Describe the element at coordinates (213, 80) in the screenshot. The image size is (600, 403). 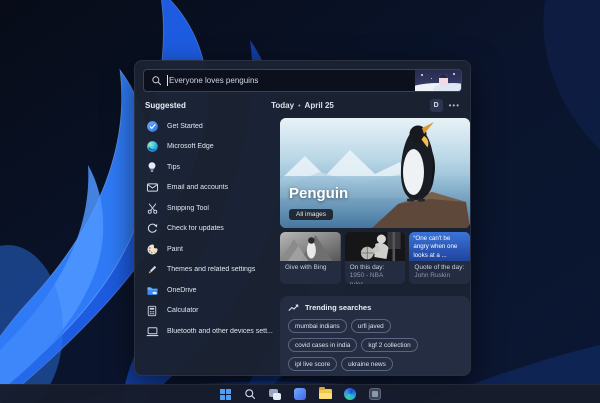
I see `search-input-text: Everyone loves penguins` at that location.